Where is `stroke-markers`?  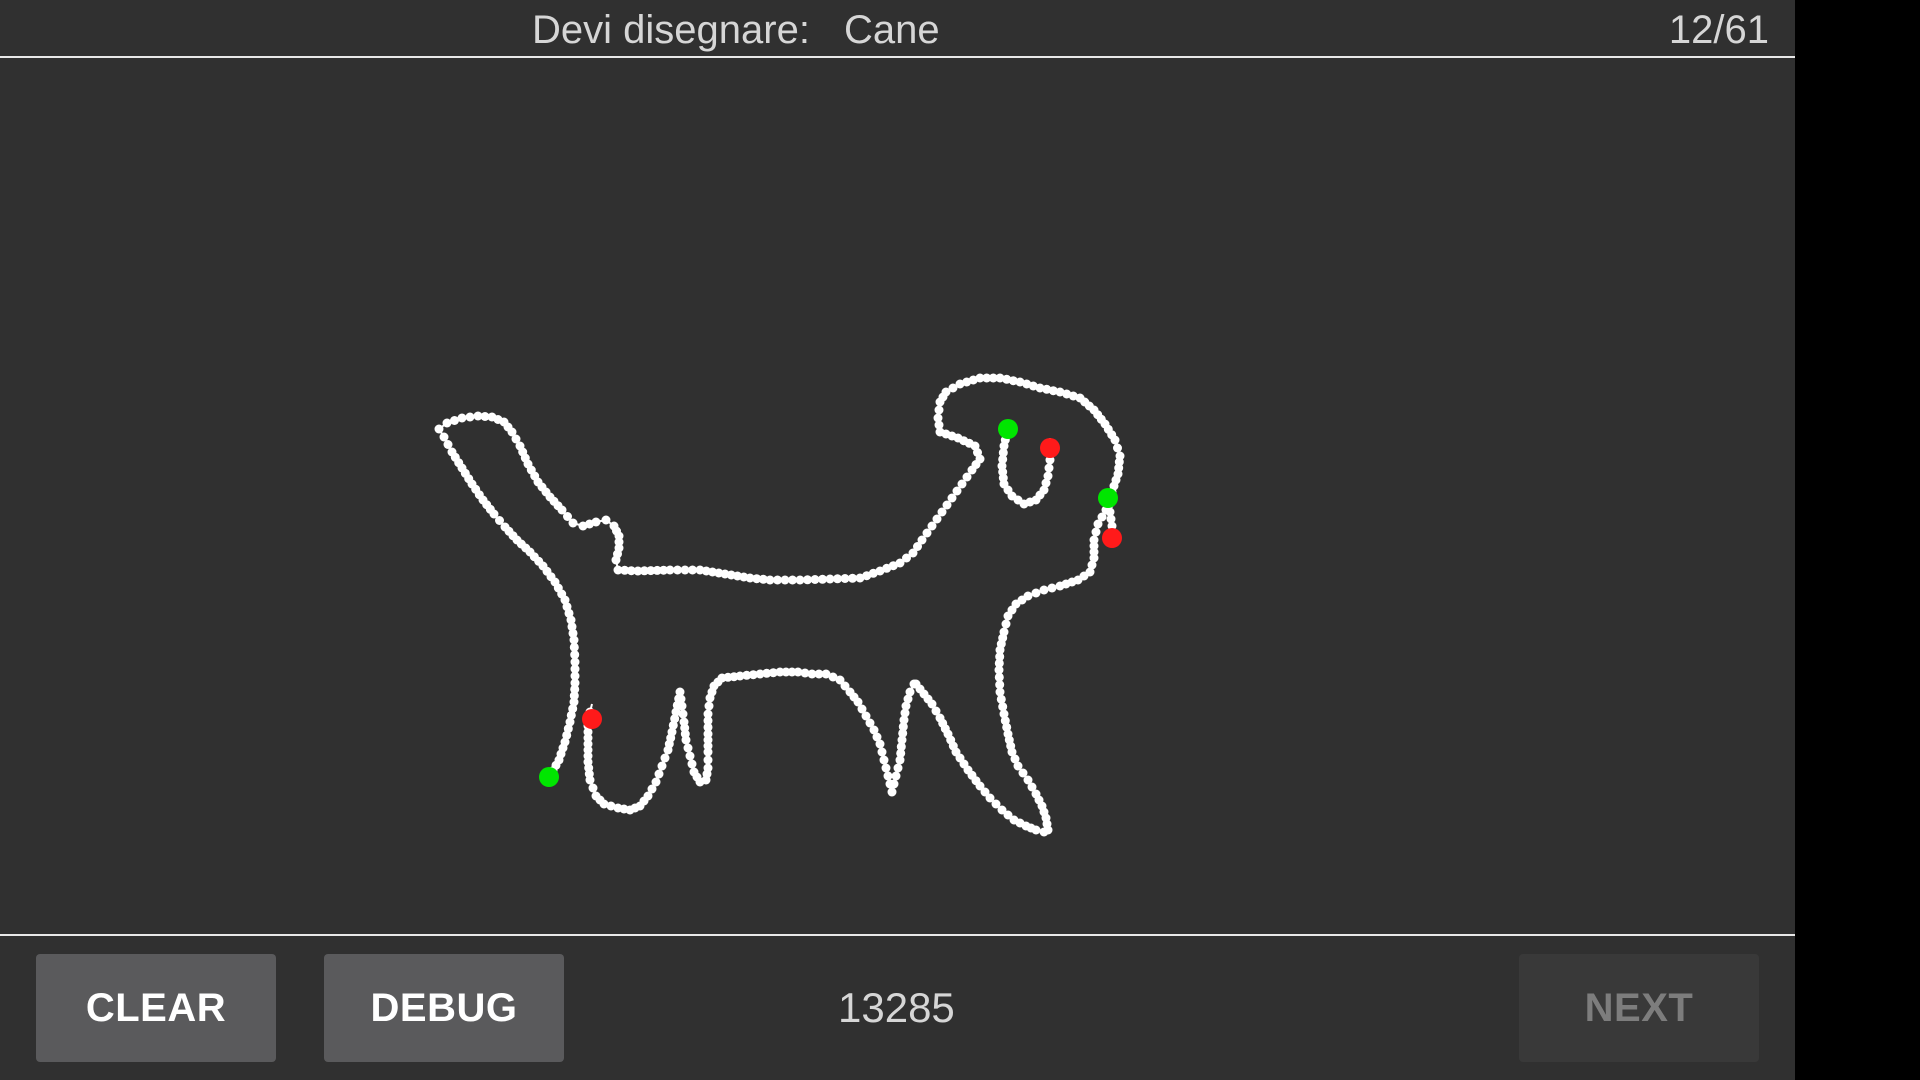 stroke-markers is located at coordinates (830, 603).